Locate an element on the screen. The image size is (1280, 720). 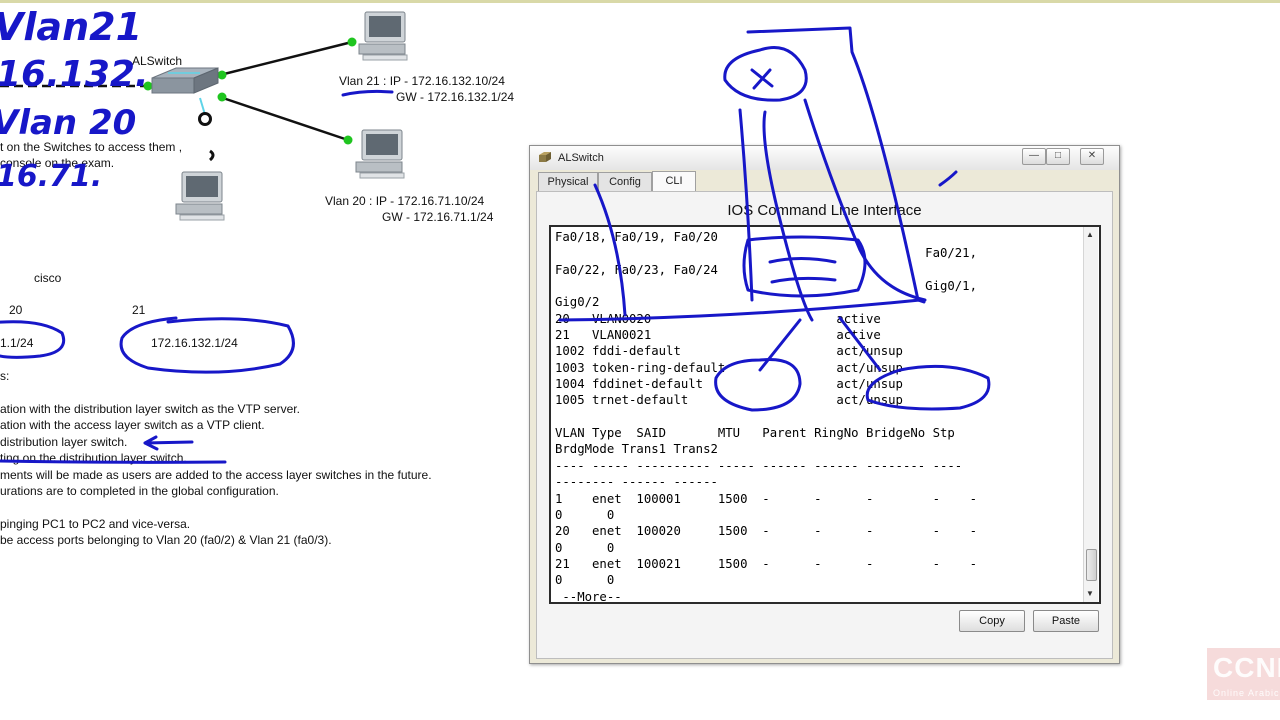
topology-note: t on the Switches to access them , is located at coordinates (91, 147).